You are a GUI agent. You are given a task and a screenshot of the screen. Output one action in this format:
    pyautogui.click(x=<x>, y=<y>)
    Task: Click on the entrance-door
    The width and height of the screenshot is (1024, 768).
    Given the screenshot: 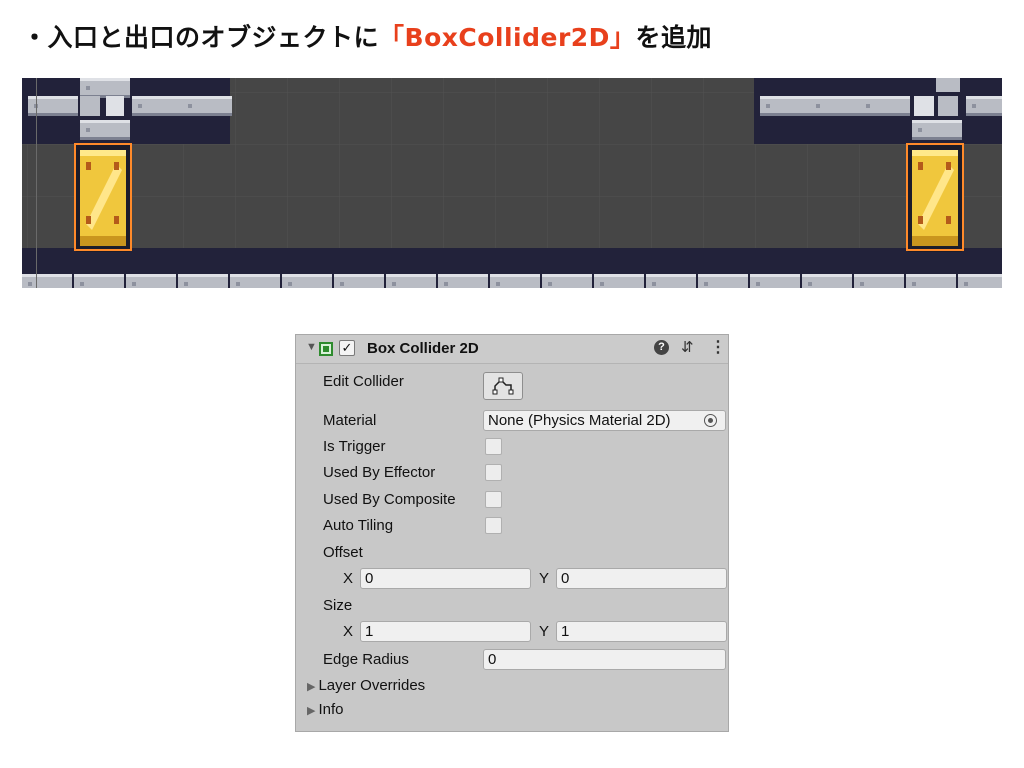 What is the action you would take?
    pyautogui.click(x=103, y=197)
    